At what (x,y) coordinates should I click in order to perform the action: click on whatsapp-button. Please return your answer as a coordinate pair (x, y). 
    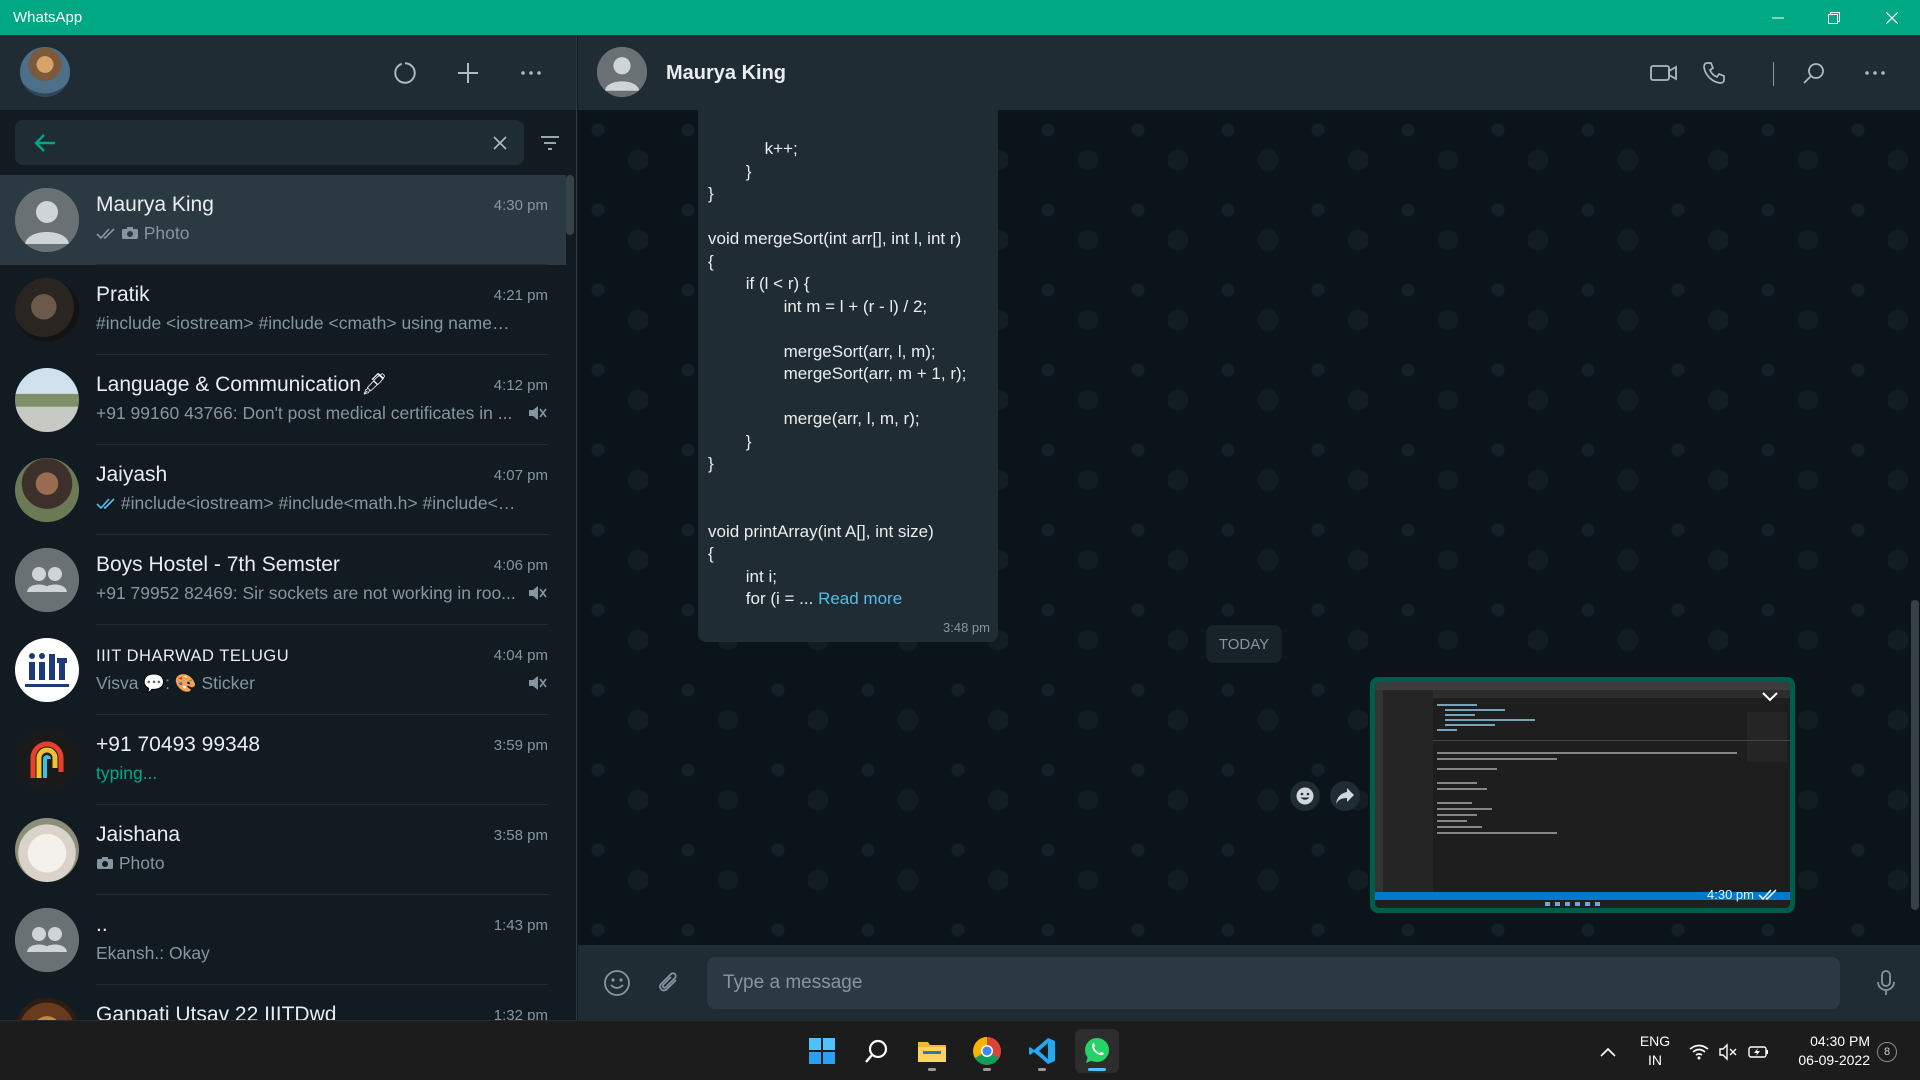
    Looking at the image, I should click on (1097, 1051).